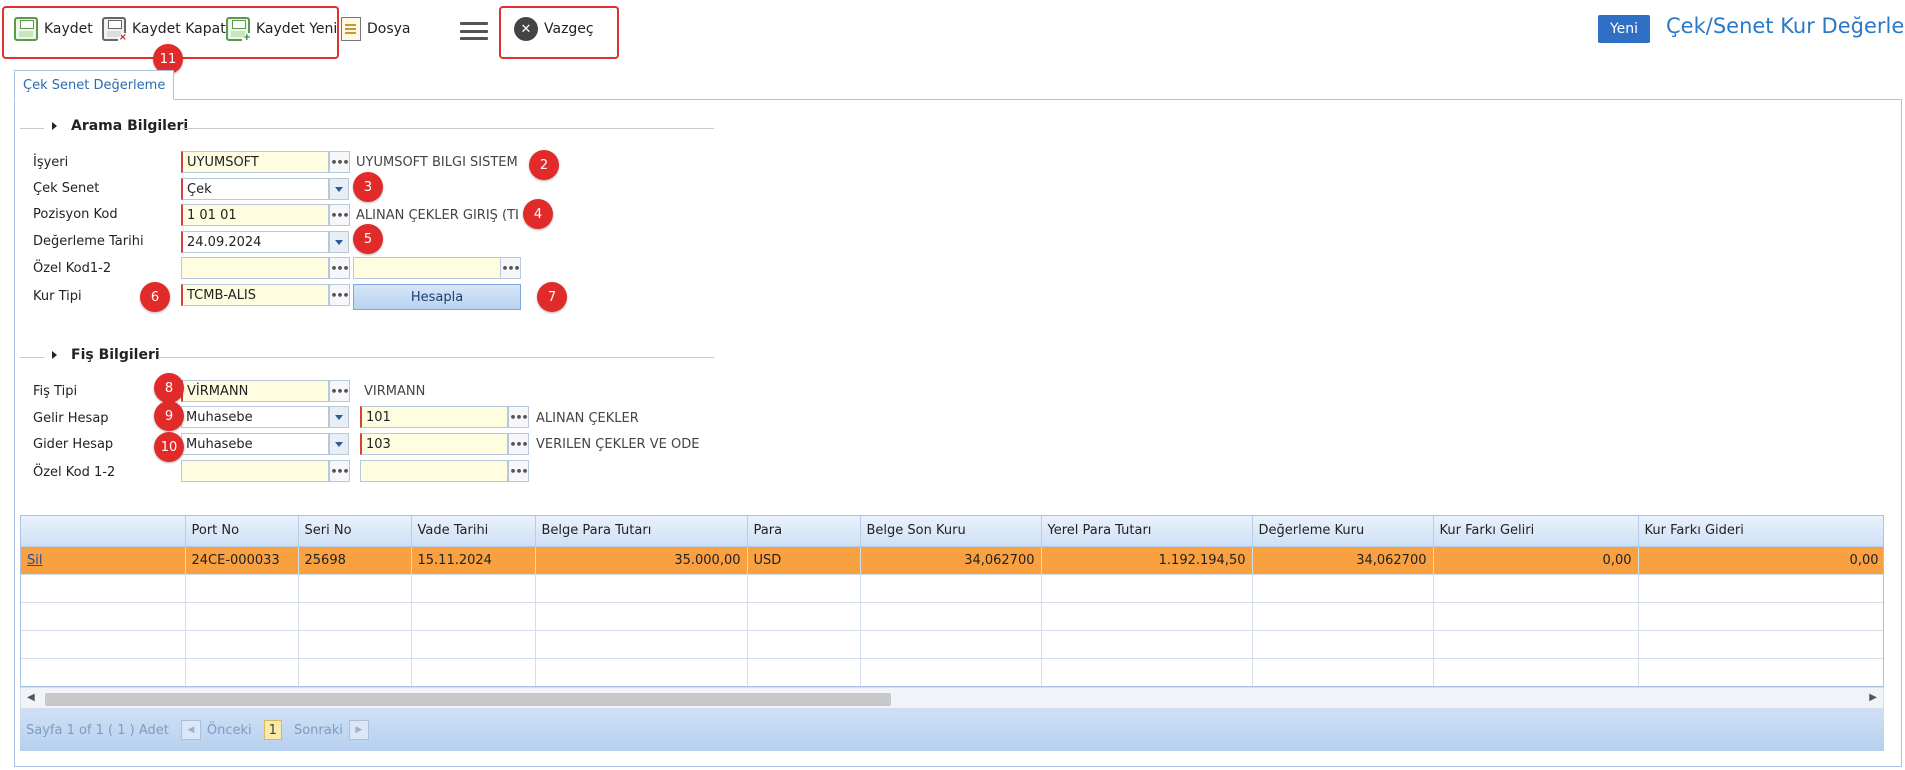 This screenshot has width=1905, height=770. What do you see at coordinates (88, 241) in the screenshot?
I see `degerleme-tarihi-label: Değerleme Tarihi` at bounding box center [88, 241].